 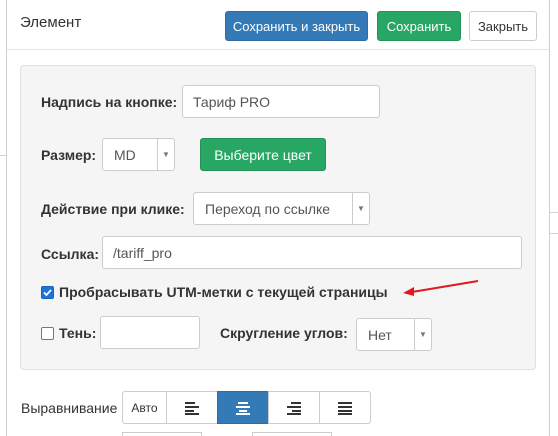 What do you see at coordinates (144, 407) in the screenshot?
I see `align-auto-button: Авто` at bounding box center [144, 407].